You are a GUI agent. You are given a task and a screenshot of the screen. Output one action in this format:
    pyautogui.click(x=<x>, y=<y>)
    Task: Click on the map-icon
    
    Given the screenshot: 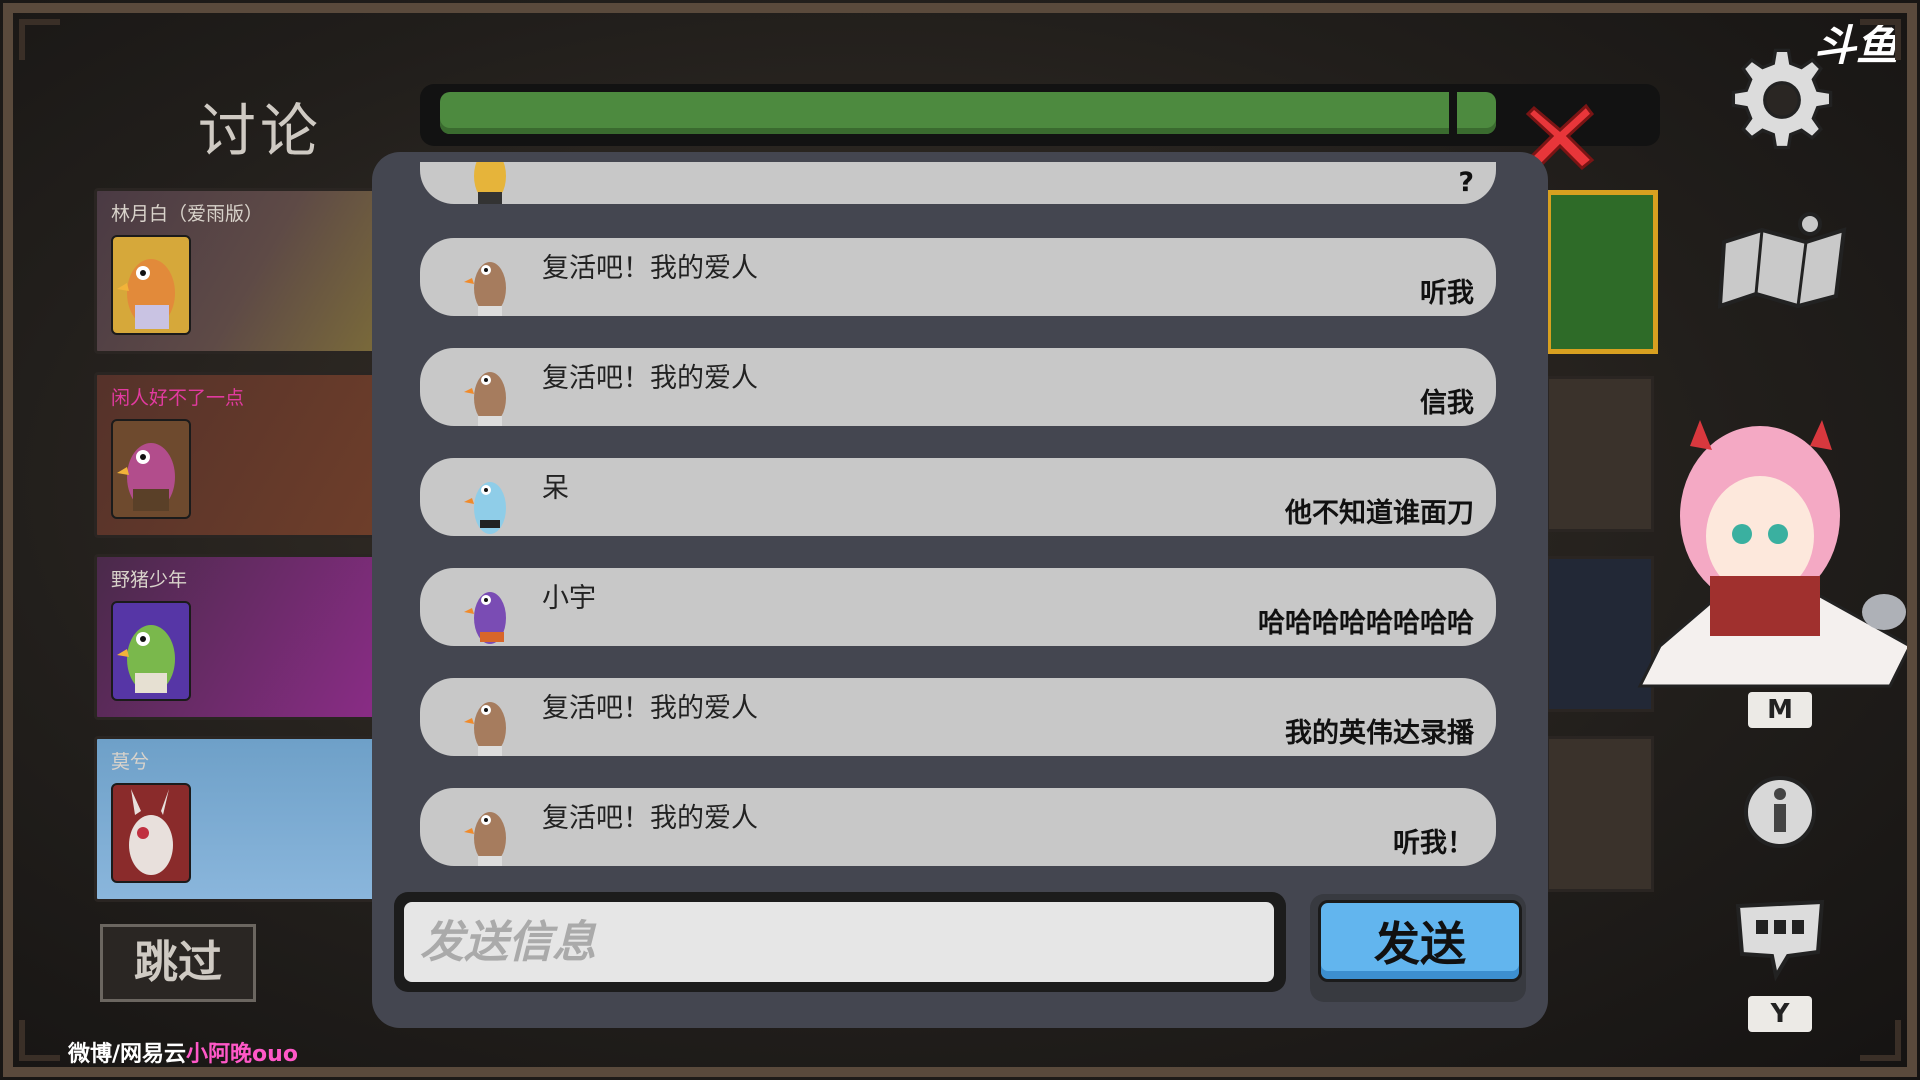 What is the action you would take?
    pyautogui.click(x=1784, y=261)
    